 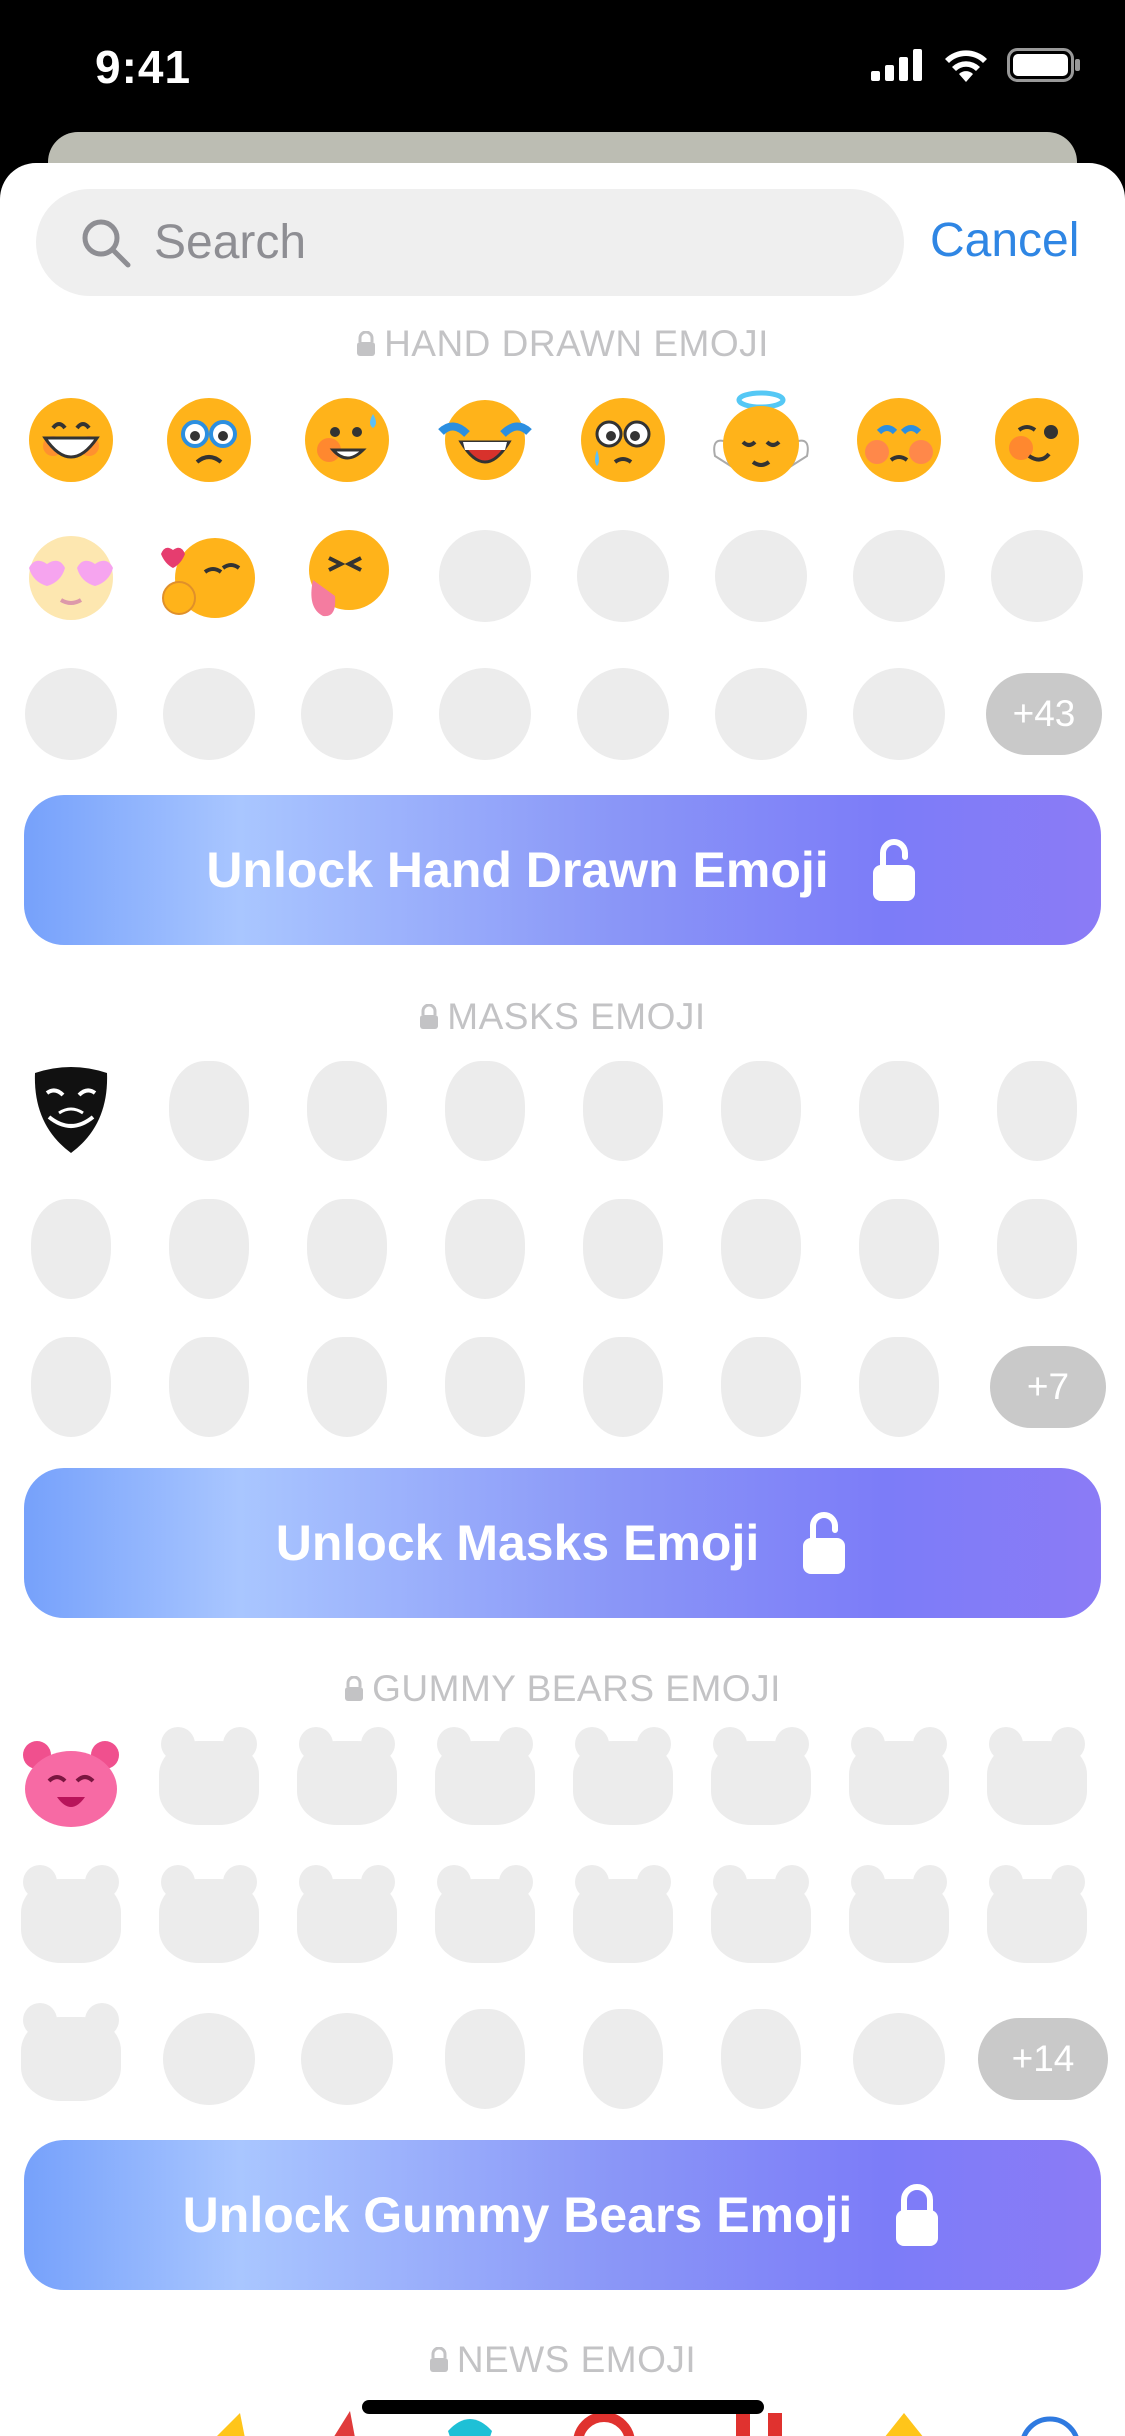 What do you see at coordinates (1043, 65) in the screenshot?
I see `battery-icon` at bounding box center [1043, 65].